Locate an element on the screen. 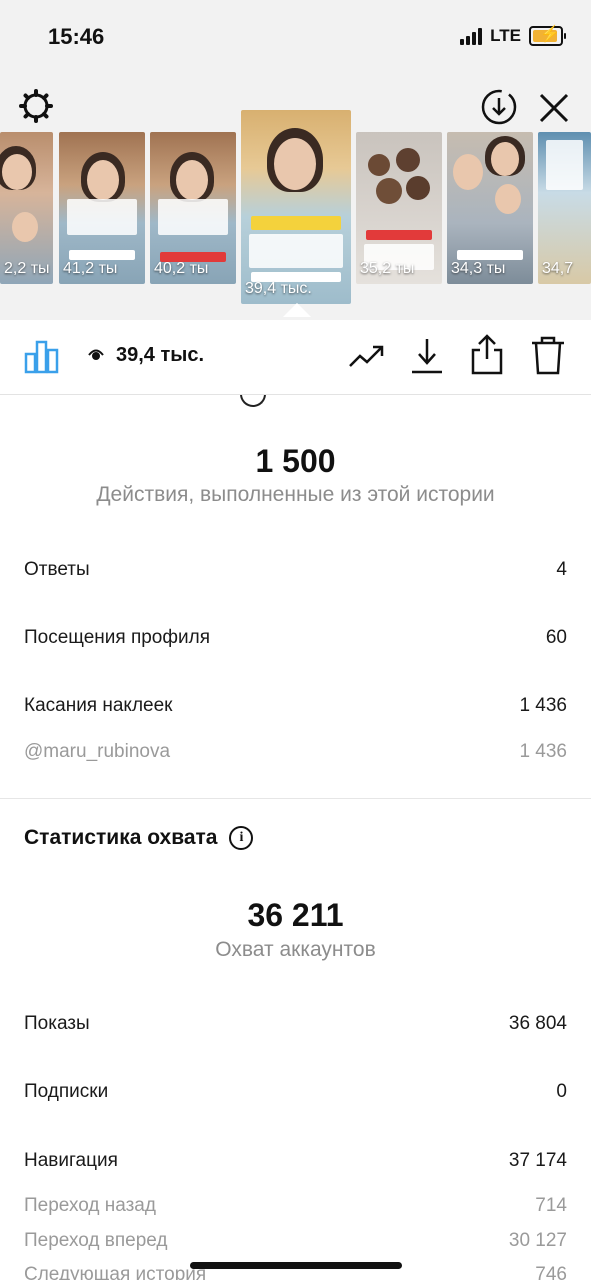 Image resolution: width=591 pixels, height=1280 pixels. trash-icon is located at coordinates (548, 358).